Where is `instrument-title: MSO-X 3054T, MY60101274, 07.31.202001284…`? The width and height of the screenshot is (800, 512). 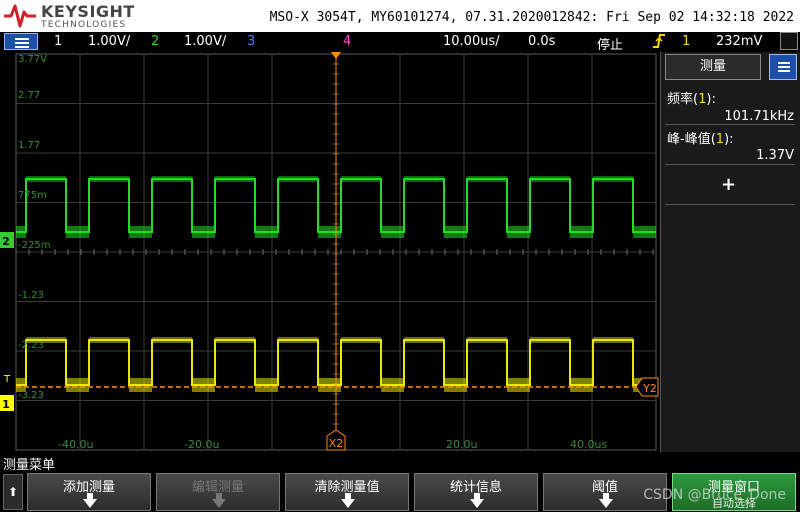
instrument-title: MSO-X 3054T, MY60101274, 07.31.202001284… is located at coordinates (531, 17).